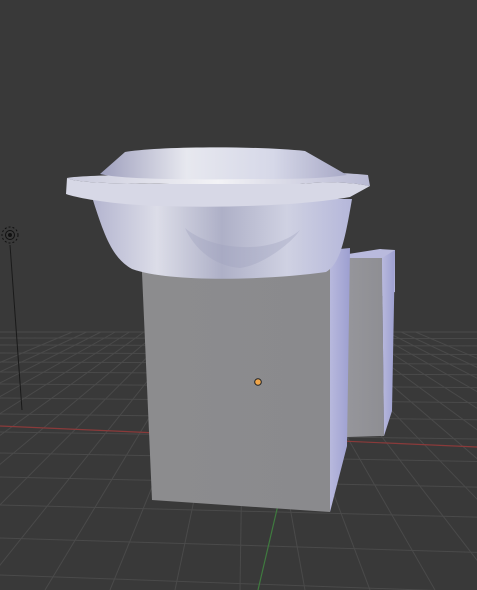 This screenshot has height=590, width=477. What do you see at coordinates (258, 382) in the screenshot?
I see `origin-point` at bounding box center [258, 382].